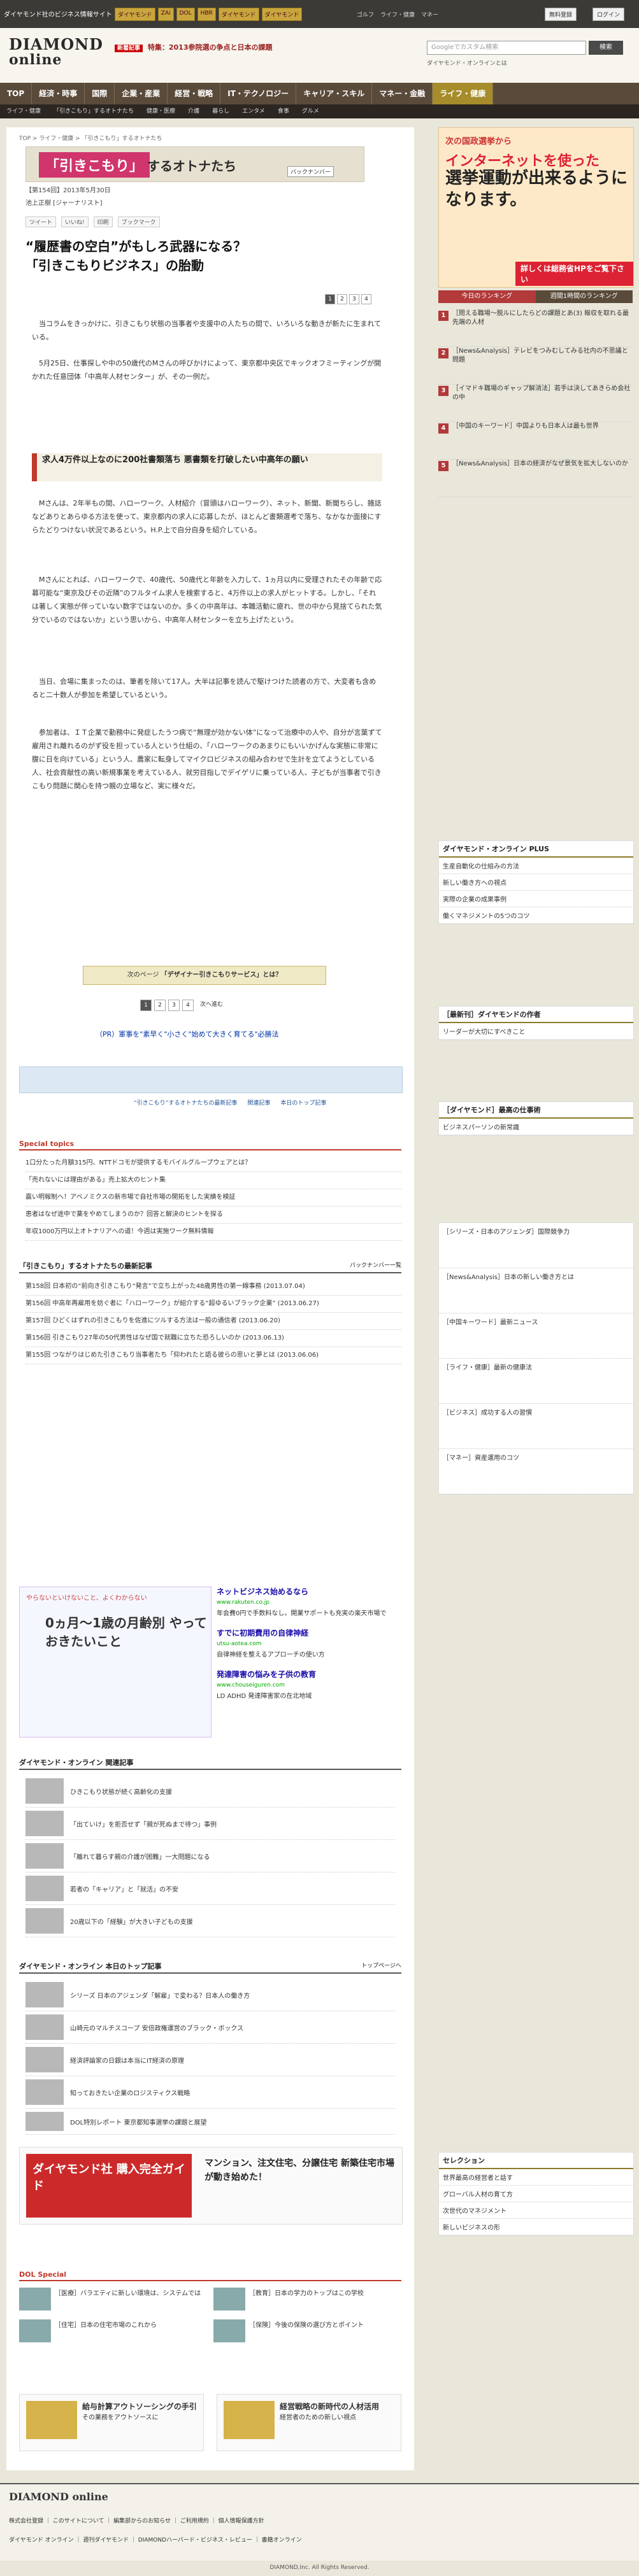 Image resolution: width=639 pixels, height=2576 pixels. Describe the element at coordinates (342, 299) in the screenshot. I see `page-link: 2` at that location.